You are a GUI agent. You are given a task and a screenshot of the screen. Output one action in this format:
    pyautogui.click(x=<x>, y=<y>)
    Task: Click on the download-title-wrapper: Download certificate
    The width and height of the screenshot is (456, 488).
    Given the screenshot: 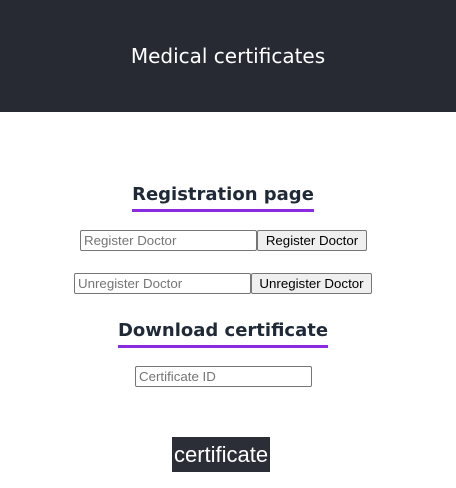 What is the action you would take?
    pyautogui.click(x=223, y=333)
    